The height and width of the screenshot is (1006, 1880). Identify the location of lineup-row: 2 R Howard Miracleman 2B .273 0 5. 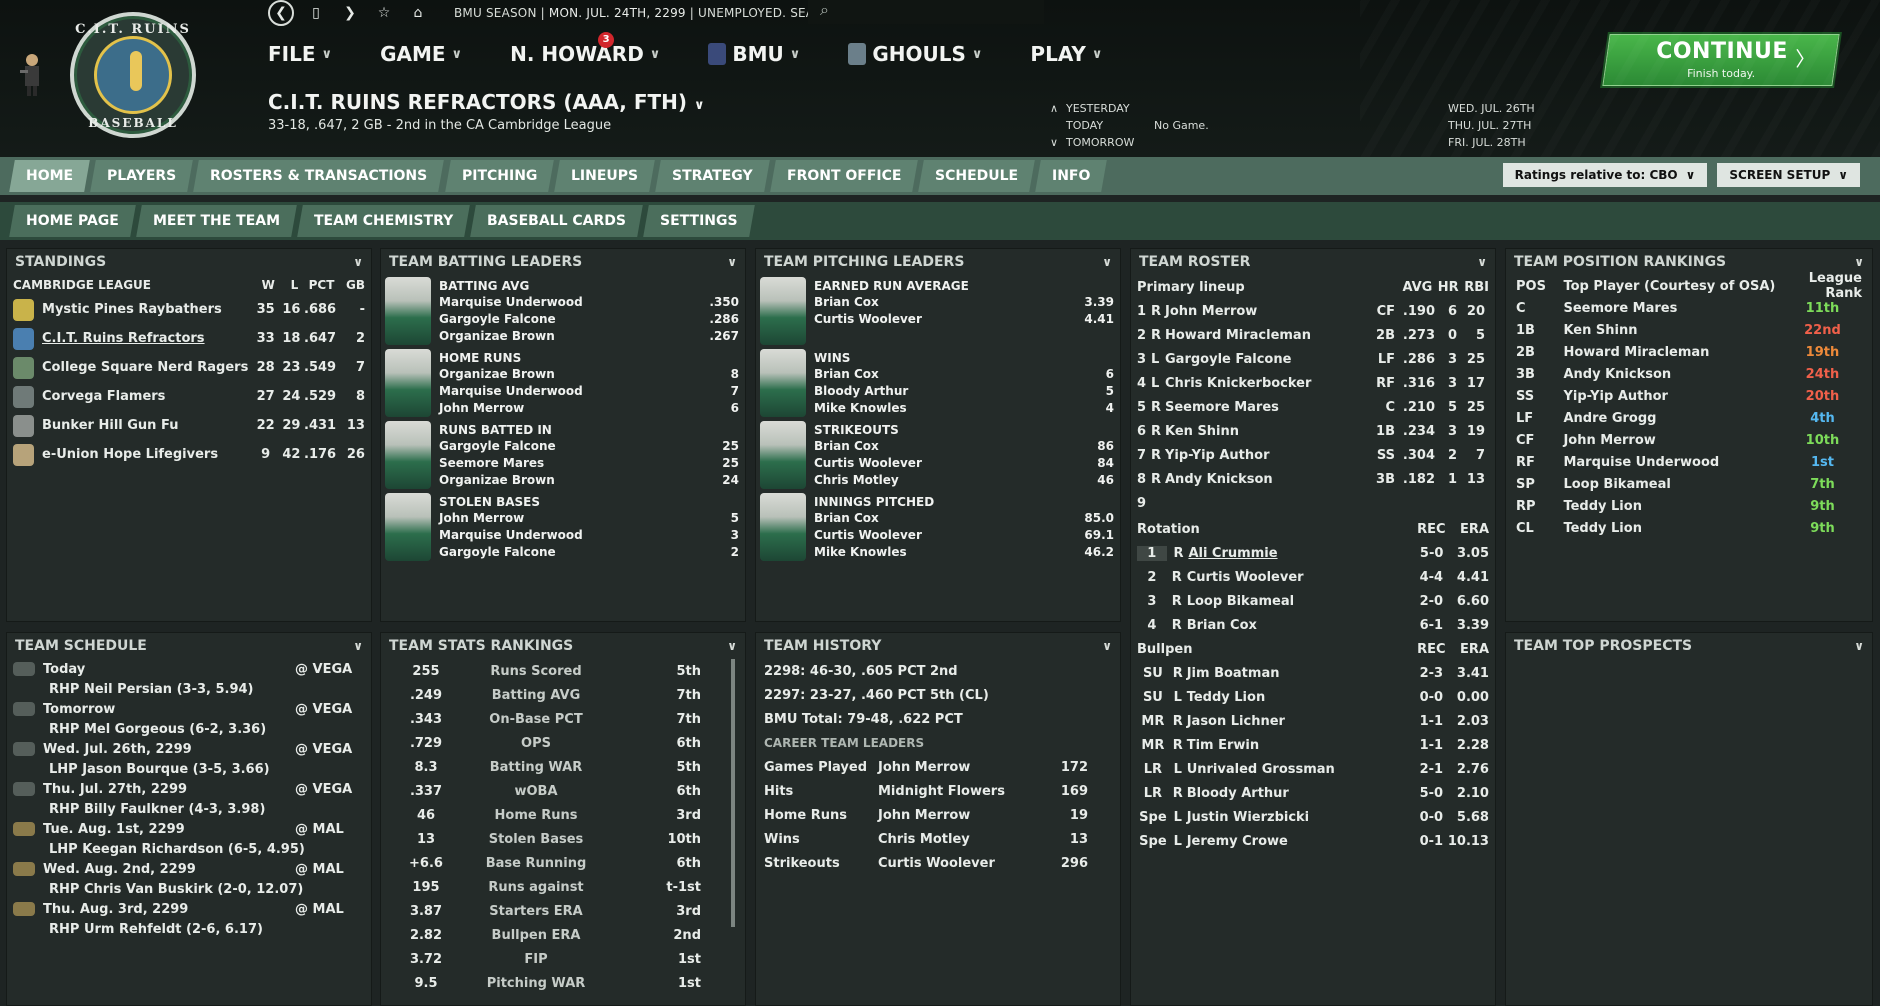
(1313, 335).